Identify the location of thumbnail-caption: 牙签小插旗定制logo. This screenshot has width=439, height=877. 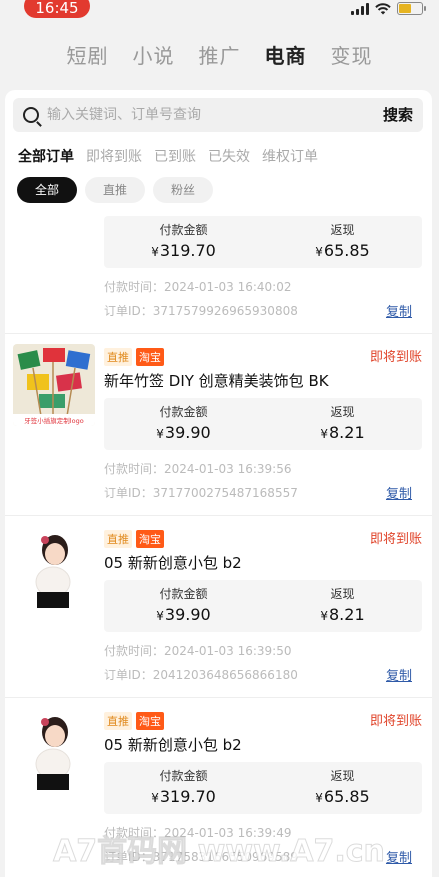
(53, 420).